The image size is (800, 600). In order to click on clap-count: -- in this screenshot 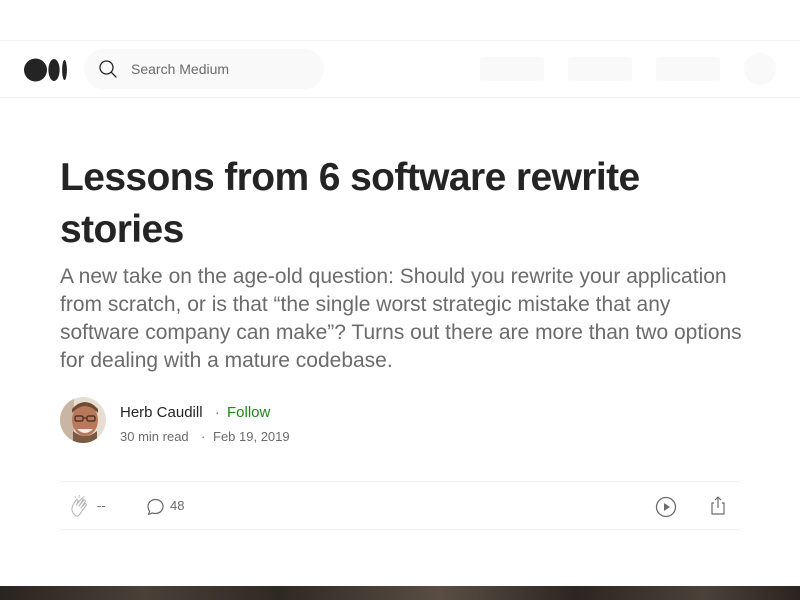, I will do `click(101, 505)`.